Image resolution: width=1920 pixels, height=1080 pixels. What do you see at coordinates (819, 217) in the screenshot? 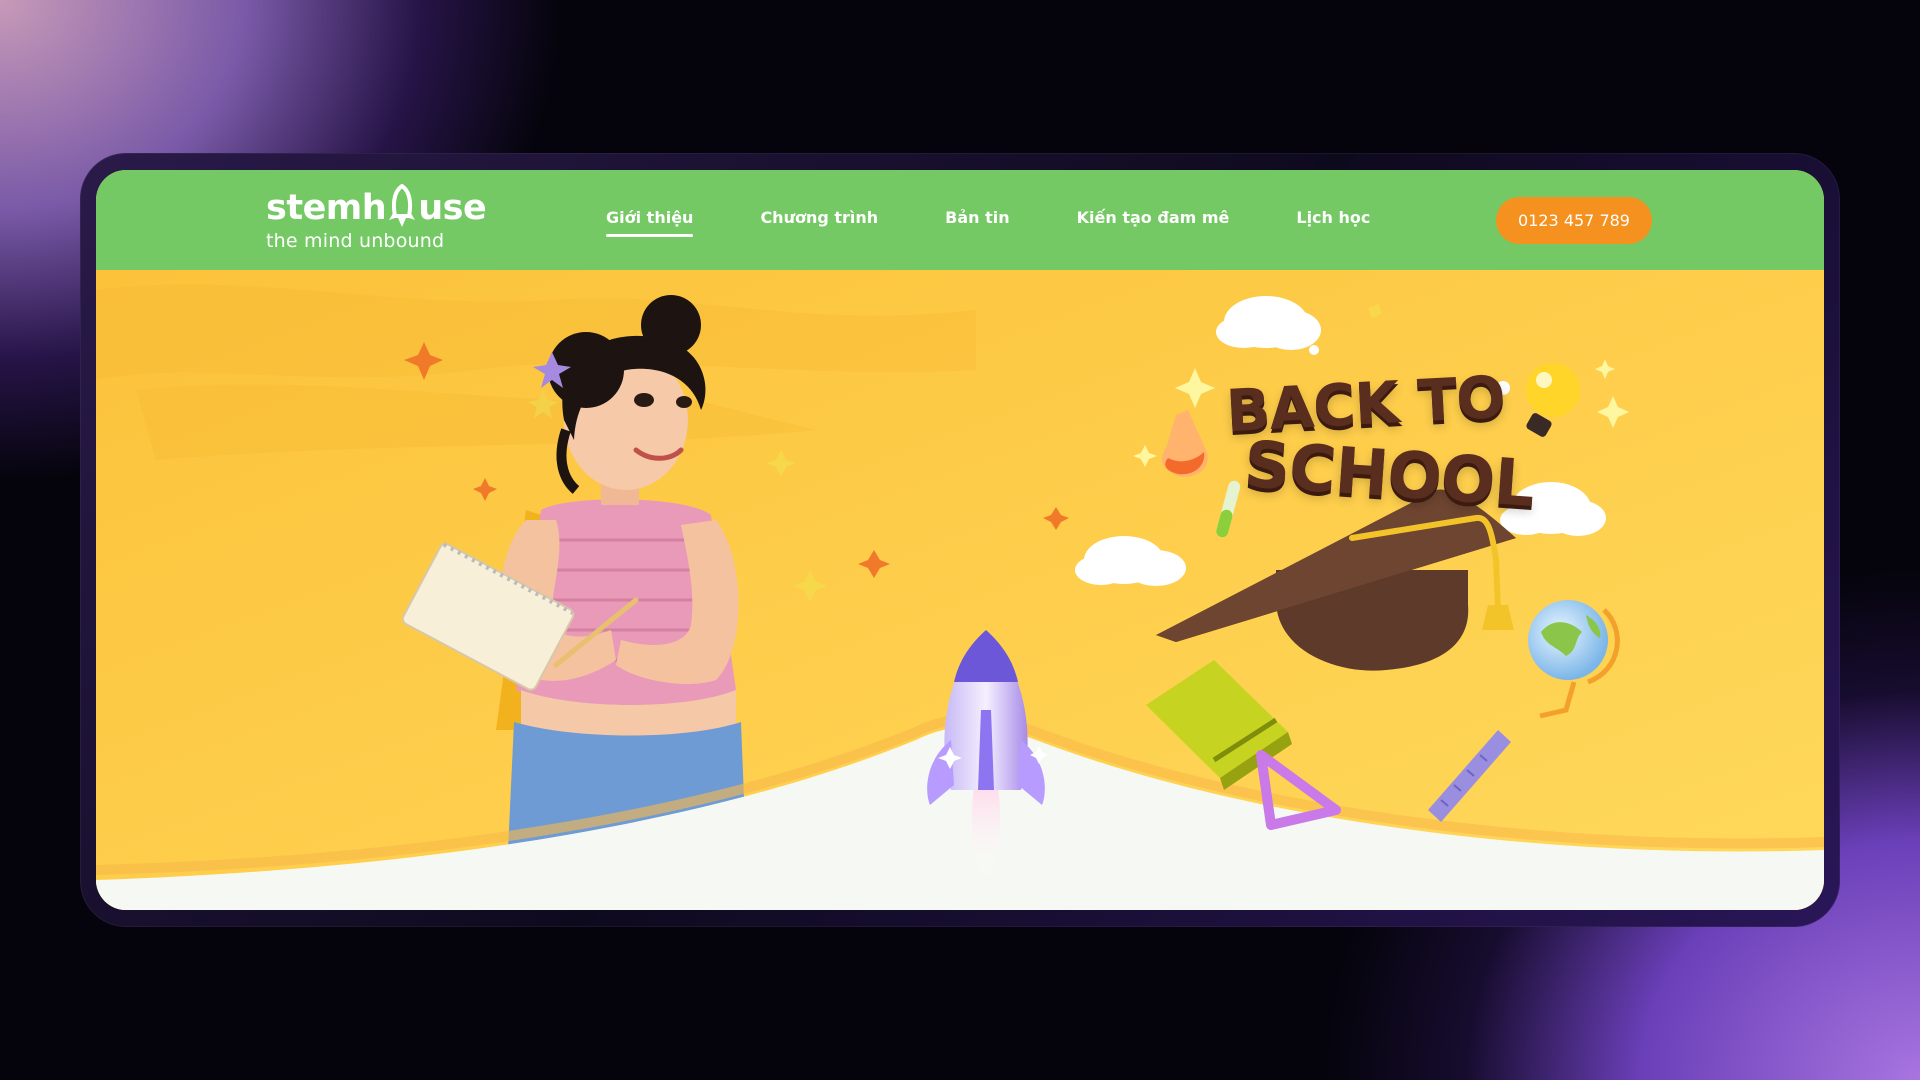
I see `nav-item-chuong-trinh: Chương trình` at bounding box center [819, 217].